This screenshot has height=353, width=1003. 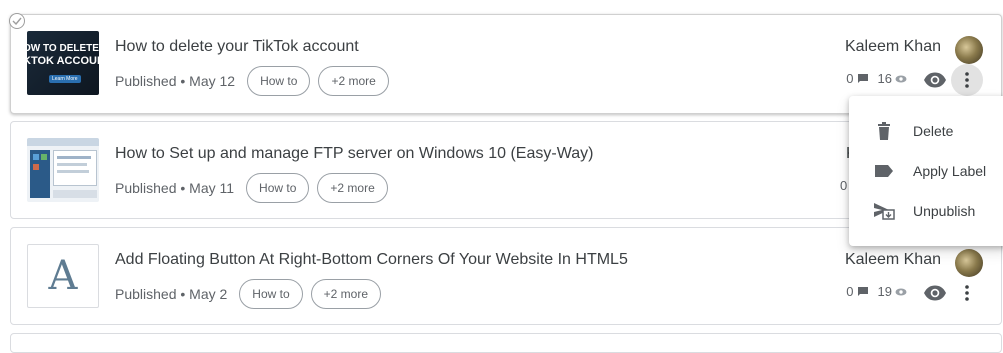 What do you see at coordinates (944, 211) in the screenshot?
I see `menu-item-label: Unpublish` at bounding box center [944, 211].